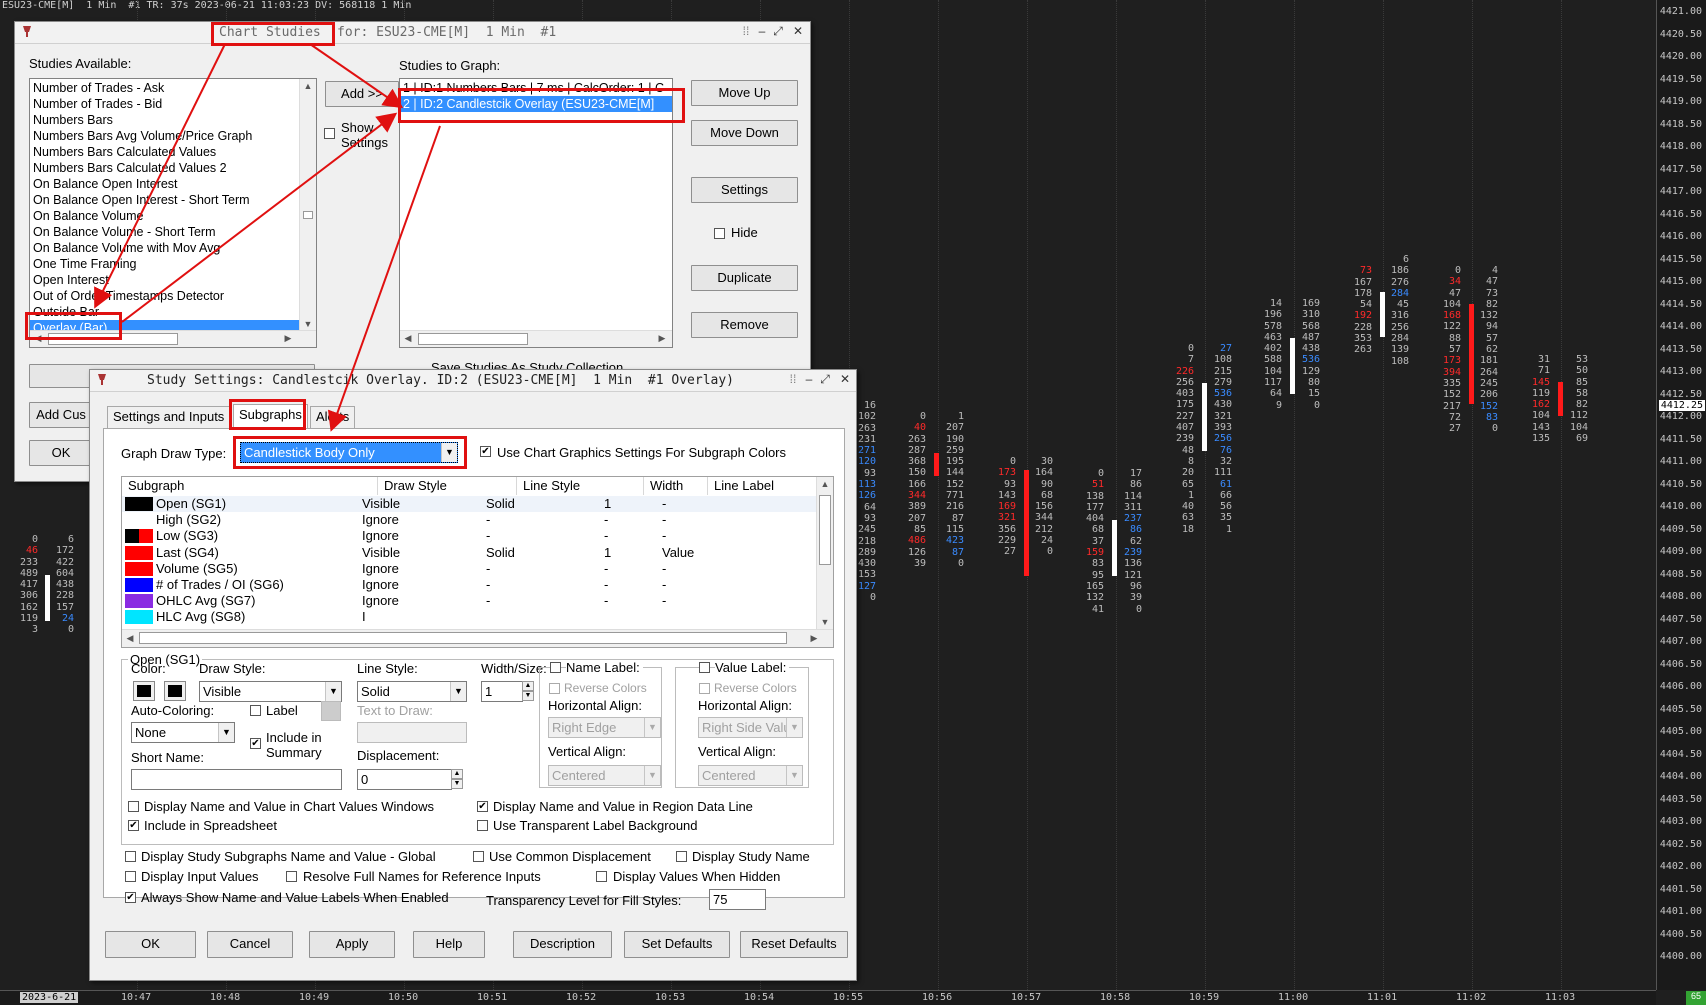 This screenshot has width=1706, height=1005. Describe the element at coordinates (165, 152) in the screenshot. I see `study-item: Numbers Bars Calculated Values` at that location.